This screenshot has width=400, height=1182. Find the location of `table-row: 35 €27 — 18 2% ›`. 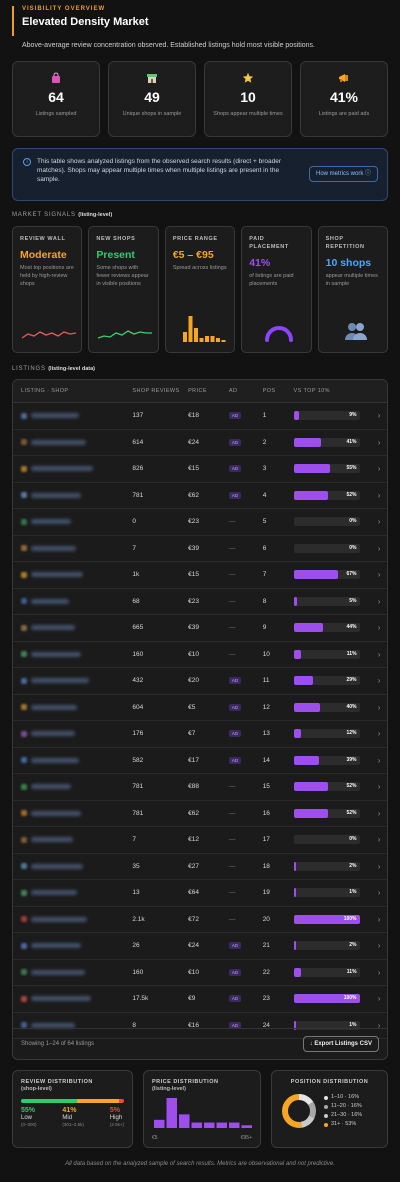

table-row: 35 €27 — 18 2% › is located at coordinates (200, 867).